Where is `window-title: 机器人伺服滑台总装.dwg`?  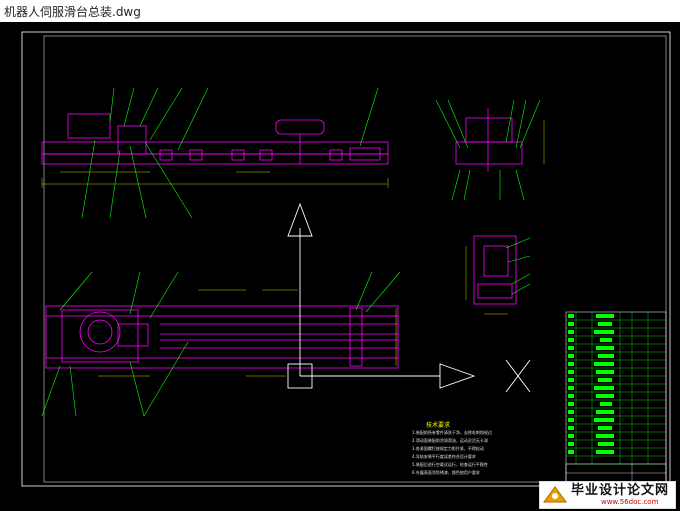
window-title: 机器人伺服滑台总装.dwg is located at coordinates (72, 12).